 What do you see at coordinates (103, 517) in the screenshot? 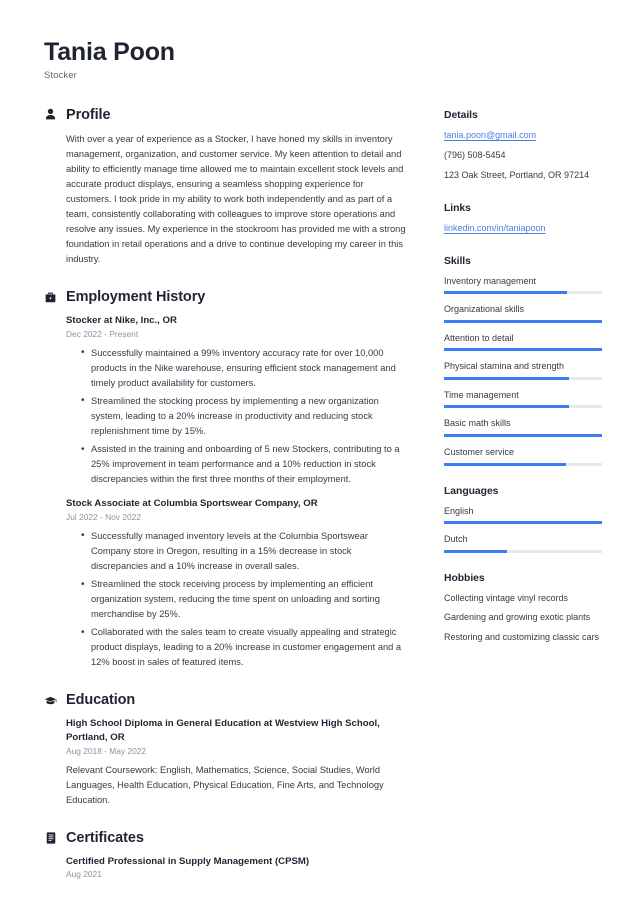
I see `employment-entry-date: Jul 2022 - Nov 2022` at bounding box center [103, 517].